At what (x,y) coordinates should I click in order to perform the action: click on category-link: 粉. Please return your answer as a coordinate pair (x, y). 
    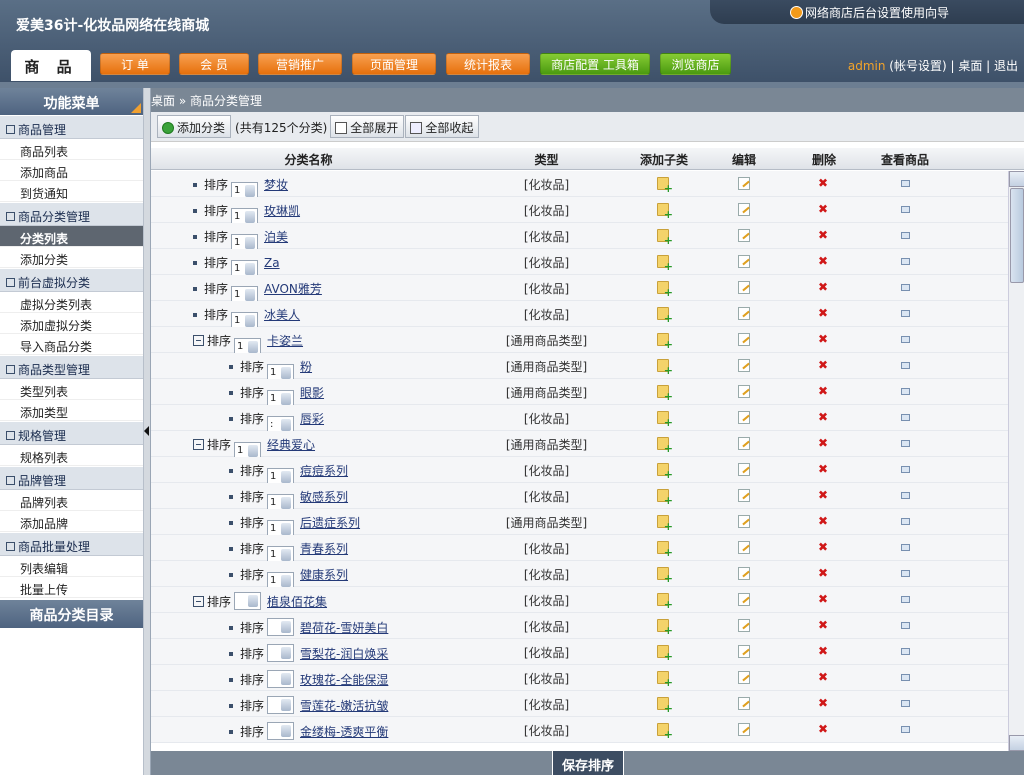
    Looking at the image, I should click on (306, 367).